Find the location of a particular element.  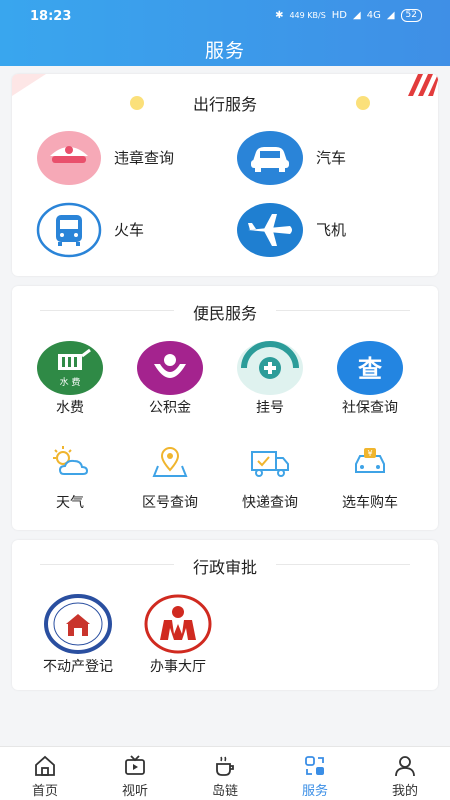

train-label: 火车 is located at coordinates (129, 230).